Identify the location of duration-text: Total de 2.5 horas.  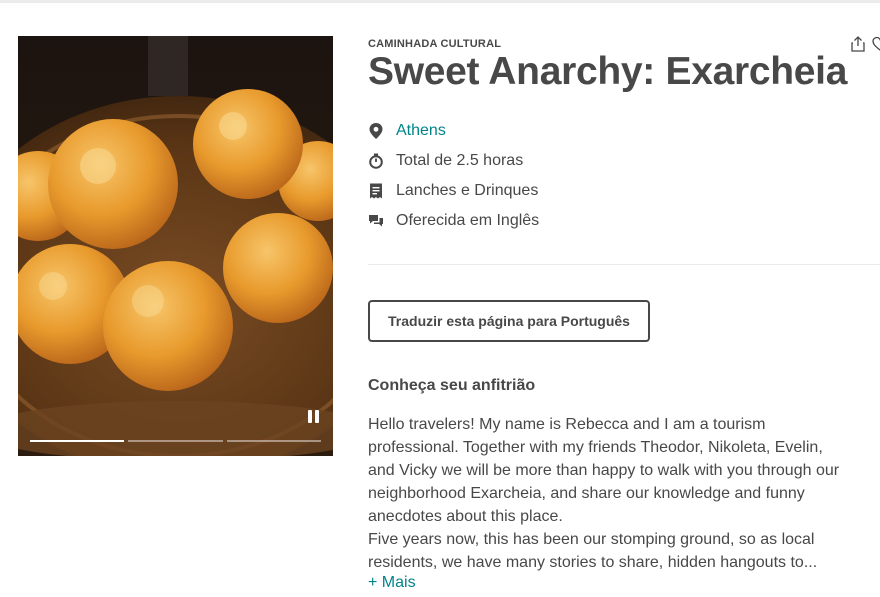
(460, 160).